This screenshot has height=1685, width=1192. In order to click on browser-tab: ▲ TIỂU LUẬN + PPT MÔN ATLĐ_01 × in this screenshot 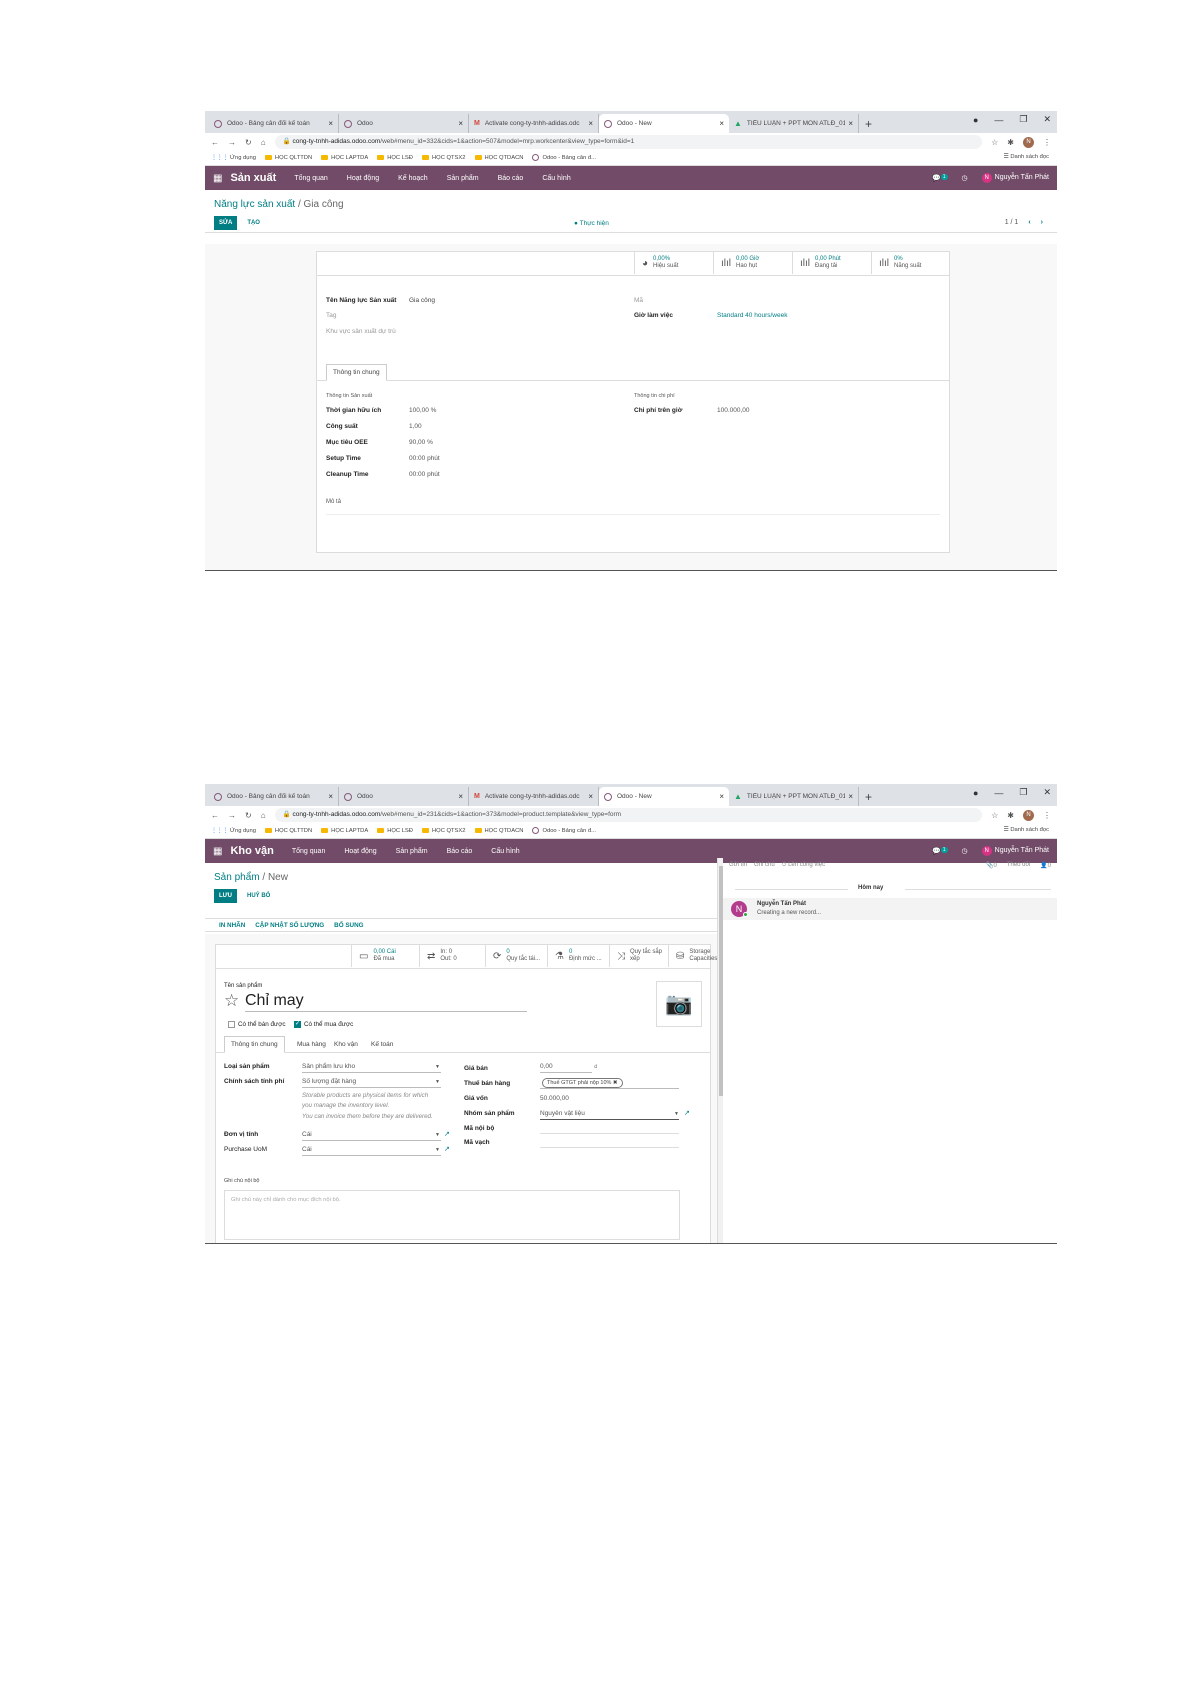, I will do `click(794, 796)`.